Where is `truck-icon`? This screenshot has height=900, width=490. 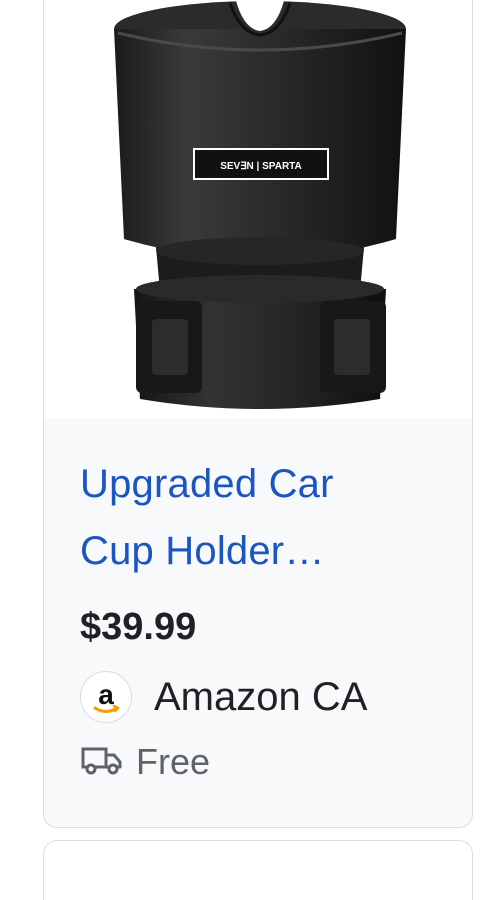
truck-icon is located at coordinates (102, 762).